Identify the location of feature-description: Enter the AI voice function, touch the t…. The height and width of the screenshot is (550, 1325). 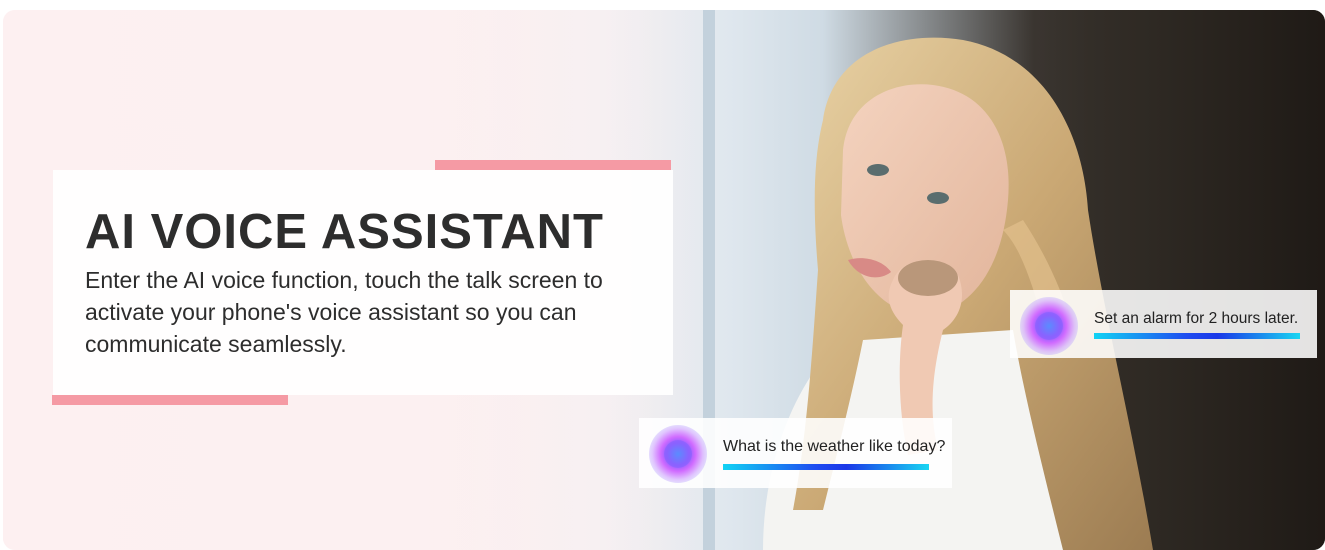
(344, 312).